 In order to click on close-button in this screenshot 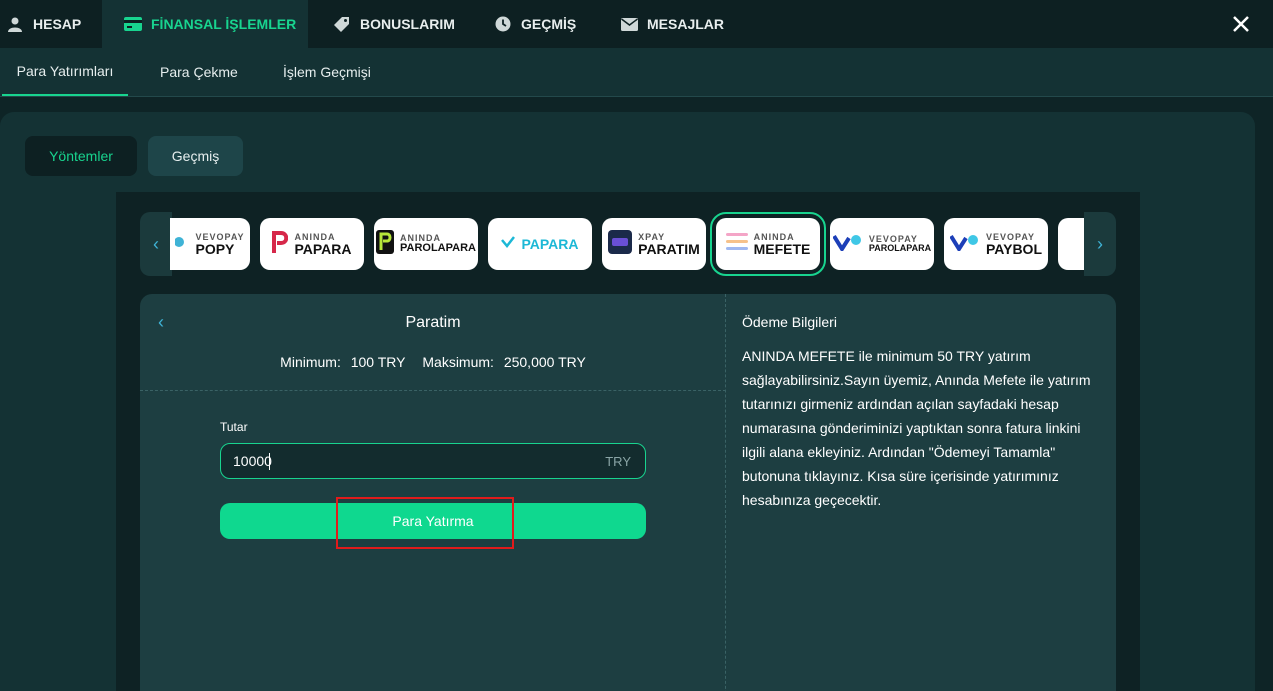, I will do `click(1241, 24)`.